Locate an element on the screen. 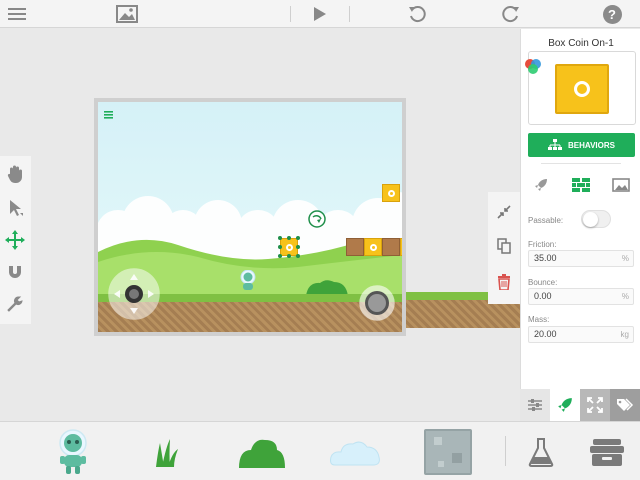  panel-tab-bar is located at coordinates (580, 405).